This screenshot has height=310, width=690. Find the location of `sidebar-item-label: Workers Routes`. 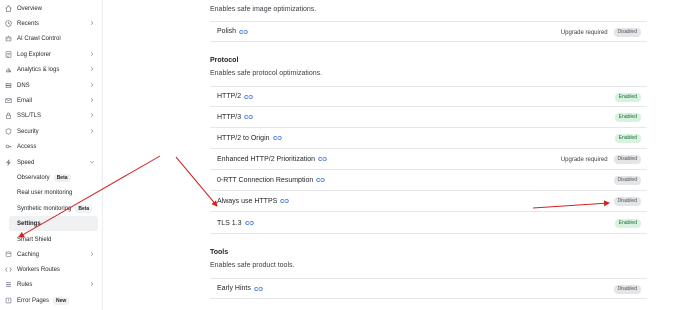

sidebar-item-label: Workers Routes is located at coordinates (38, 269).